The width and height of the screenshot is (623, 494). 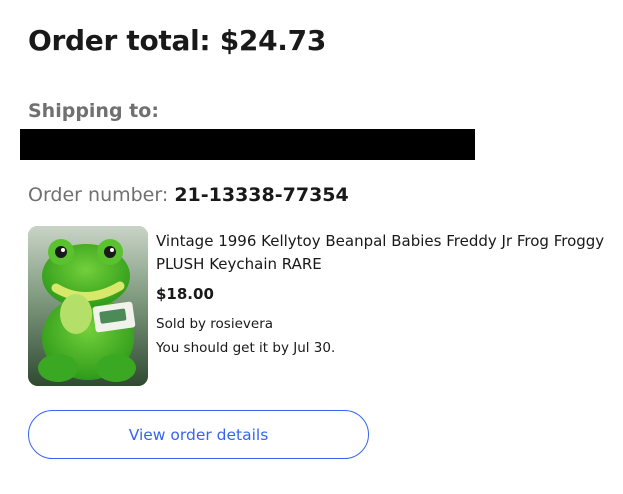 I want to click on redacted-shipping-address, so click(x=247, y=144).